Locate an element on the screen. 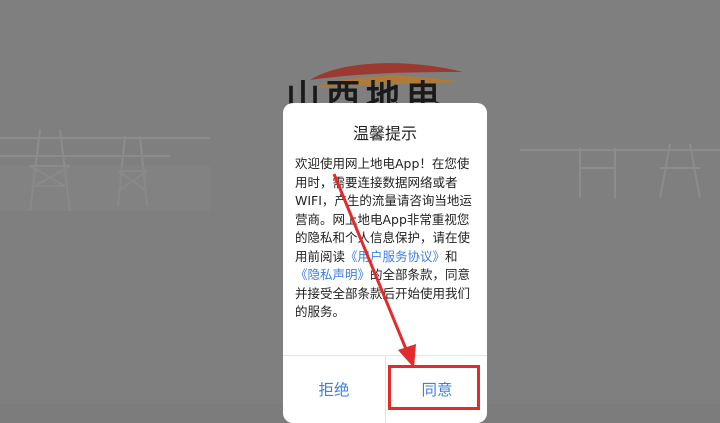 The width and height of the screenshot is (720, 423). dialog-text-and: 和 is located at coordinates (451, 256).